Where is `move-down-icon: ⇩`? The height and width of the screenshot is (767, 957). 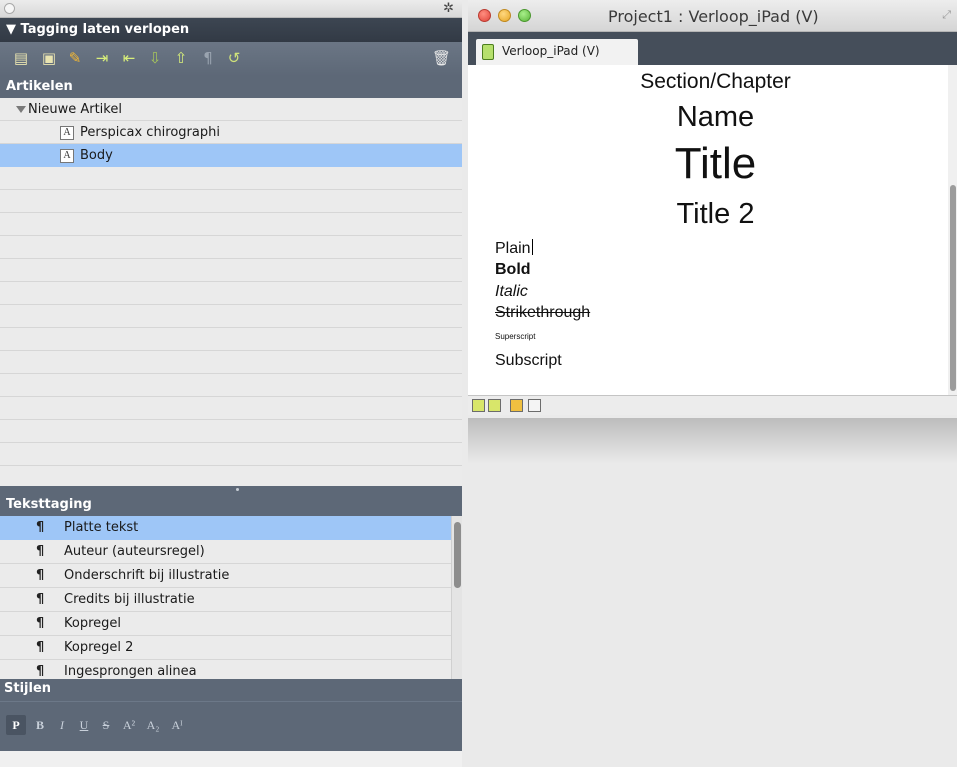
move-down-icon: ⇩ is located at coordinates (155, 58).